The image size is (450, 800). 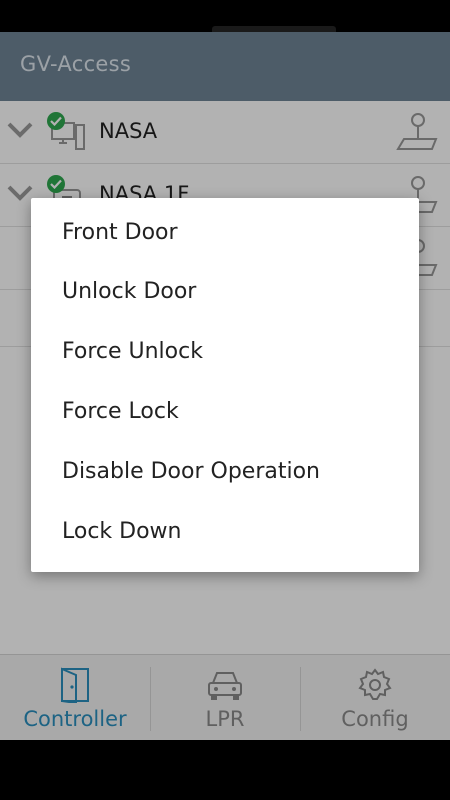 What do you see at coordinates (225, 16) in the screenshot?
I see `status-bar` at bounding box center [225, 16].